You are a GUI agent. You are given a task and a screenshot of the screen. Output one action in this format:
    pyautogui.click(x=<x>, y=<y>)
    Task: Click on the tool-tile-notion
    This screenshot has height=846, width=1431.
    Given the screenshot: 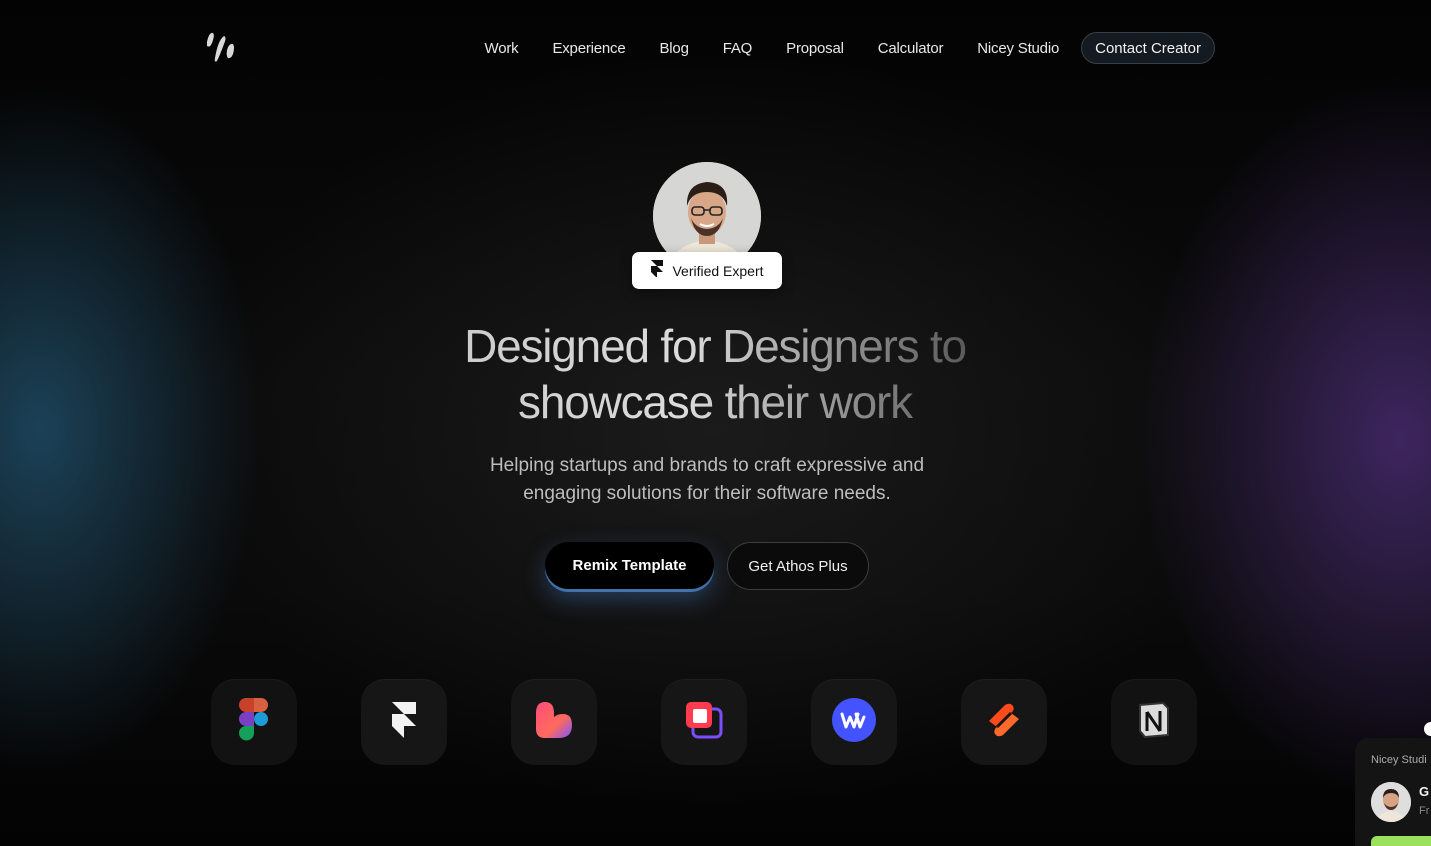 What is the action you would take?
    pyautogui.click(x=1154, y=722)
    